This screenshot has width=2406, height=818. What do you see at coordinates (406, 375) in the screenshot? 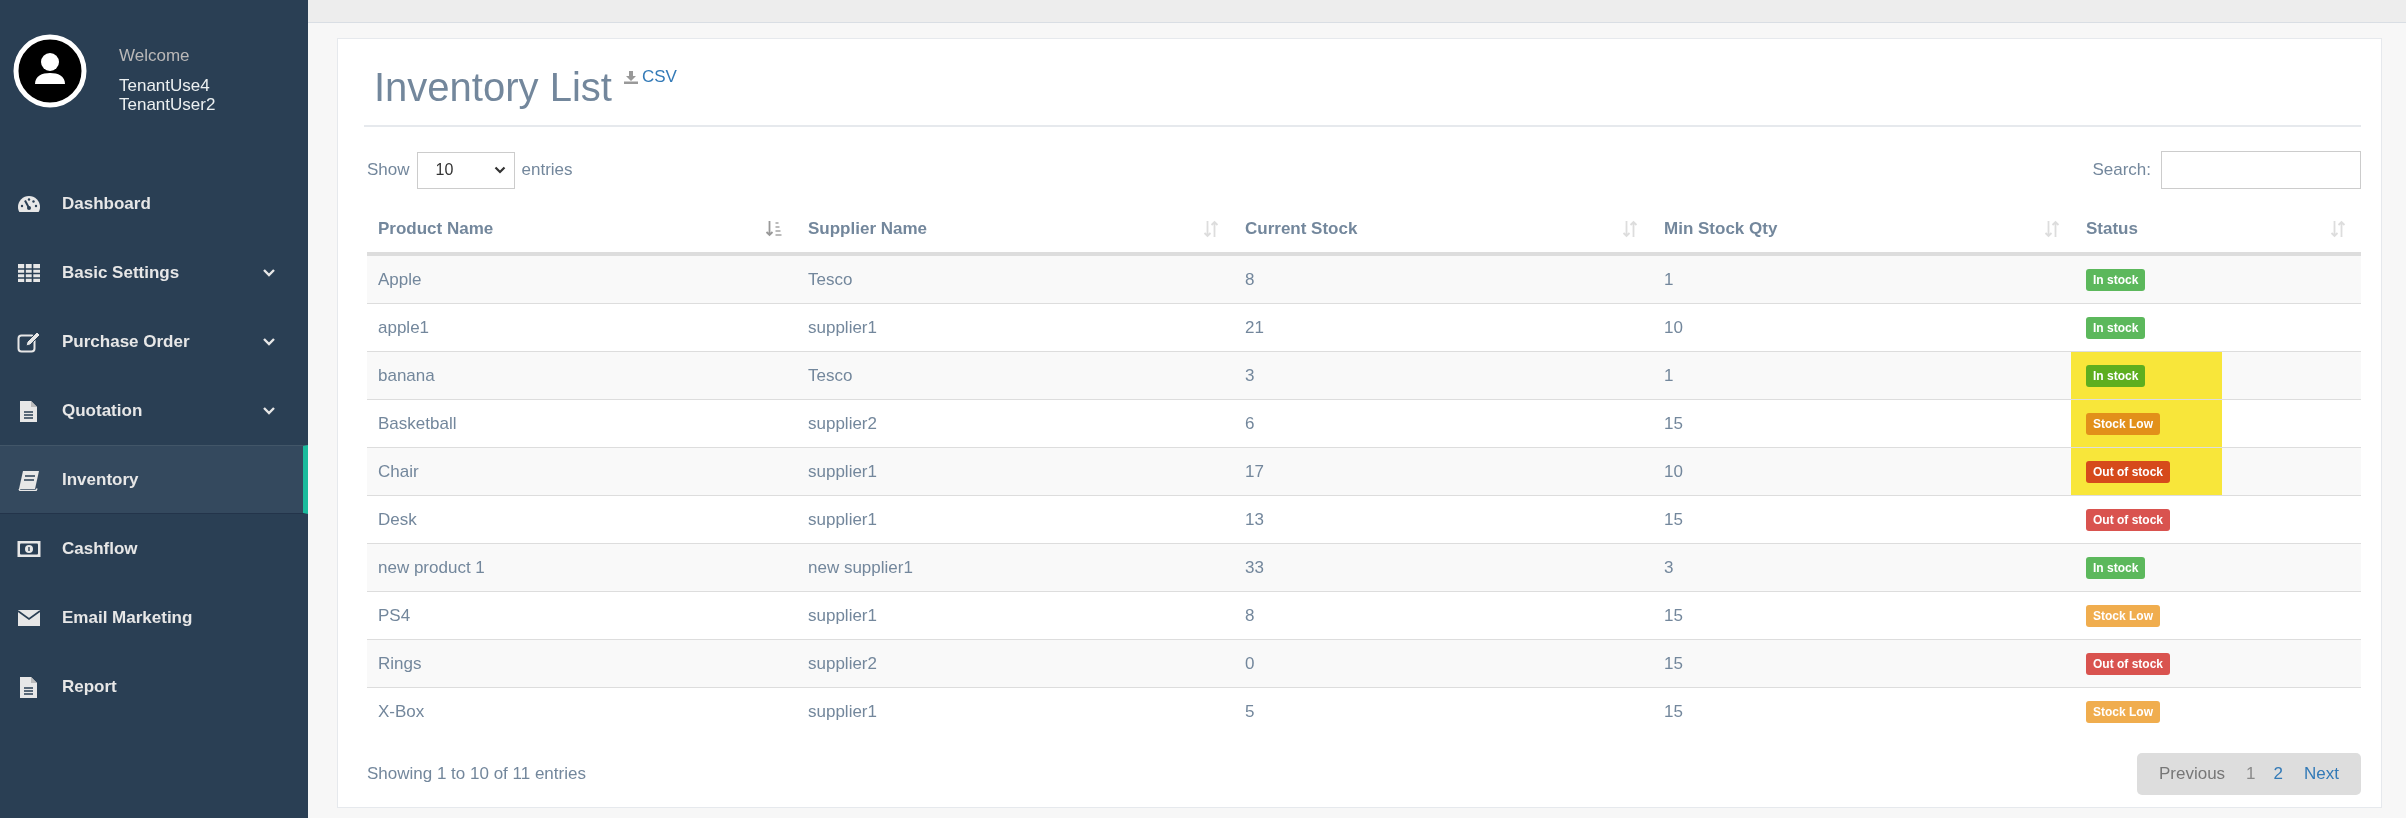
I see `table-cell-text: banana` at bounding box center [406, 375].